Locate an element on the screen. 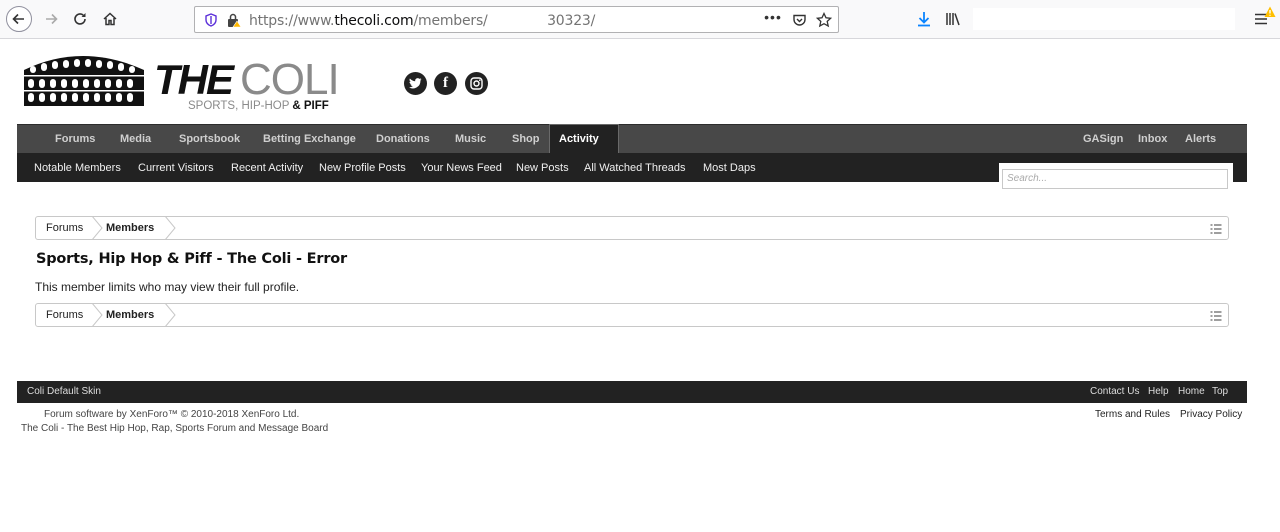  home-icon is located at coordinates (110, 19).